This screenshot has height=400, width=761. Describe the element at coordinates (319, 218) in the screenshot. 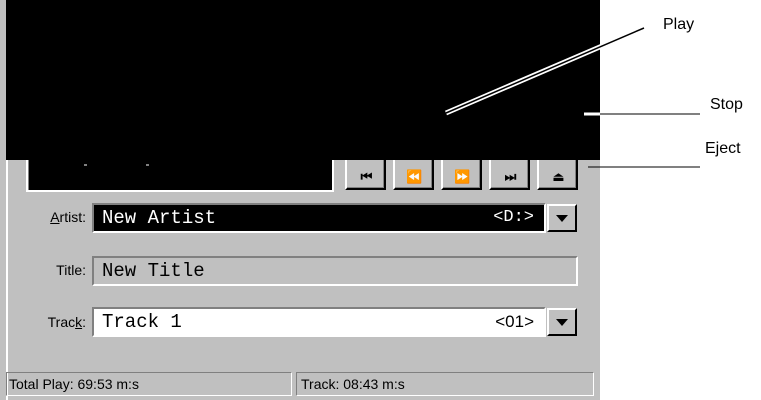

I see `artist-combo: New Artist <D:>` at that location.